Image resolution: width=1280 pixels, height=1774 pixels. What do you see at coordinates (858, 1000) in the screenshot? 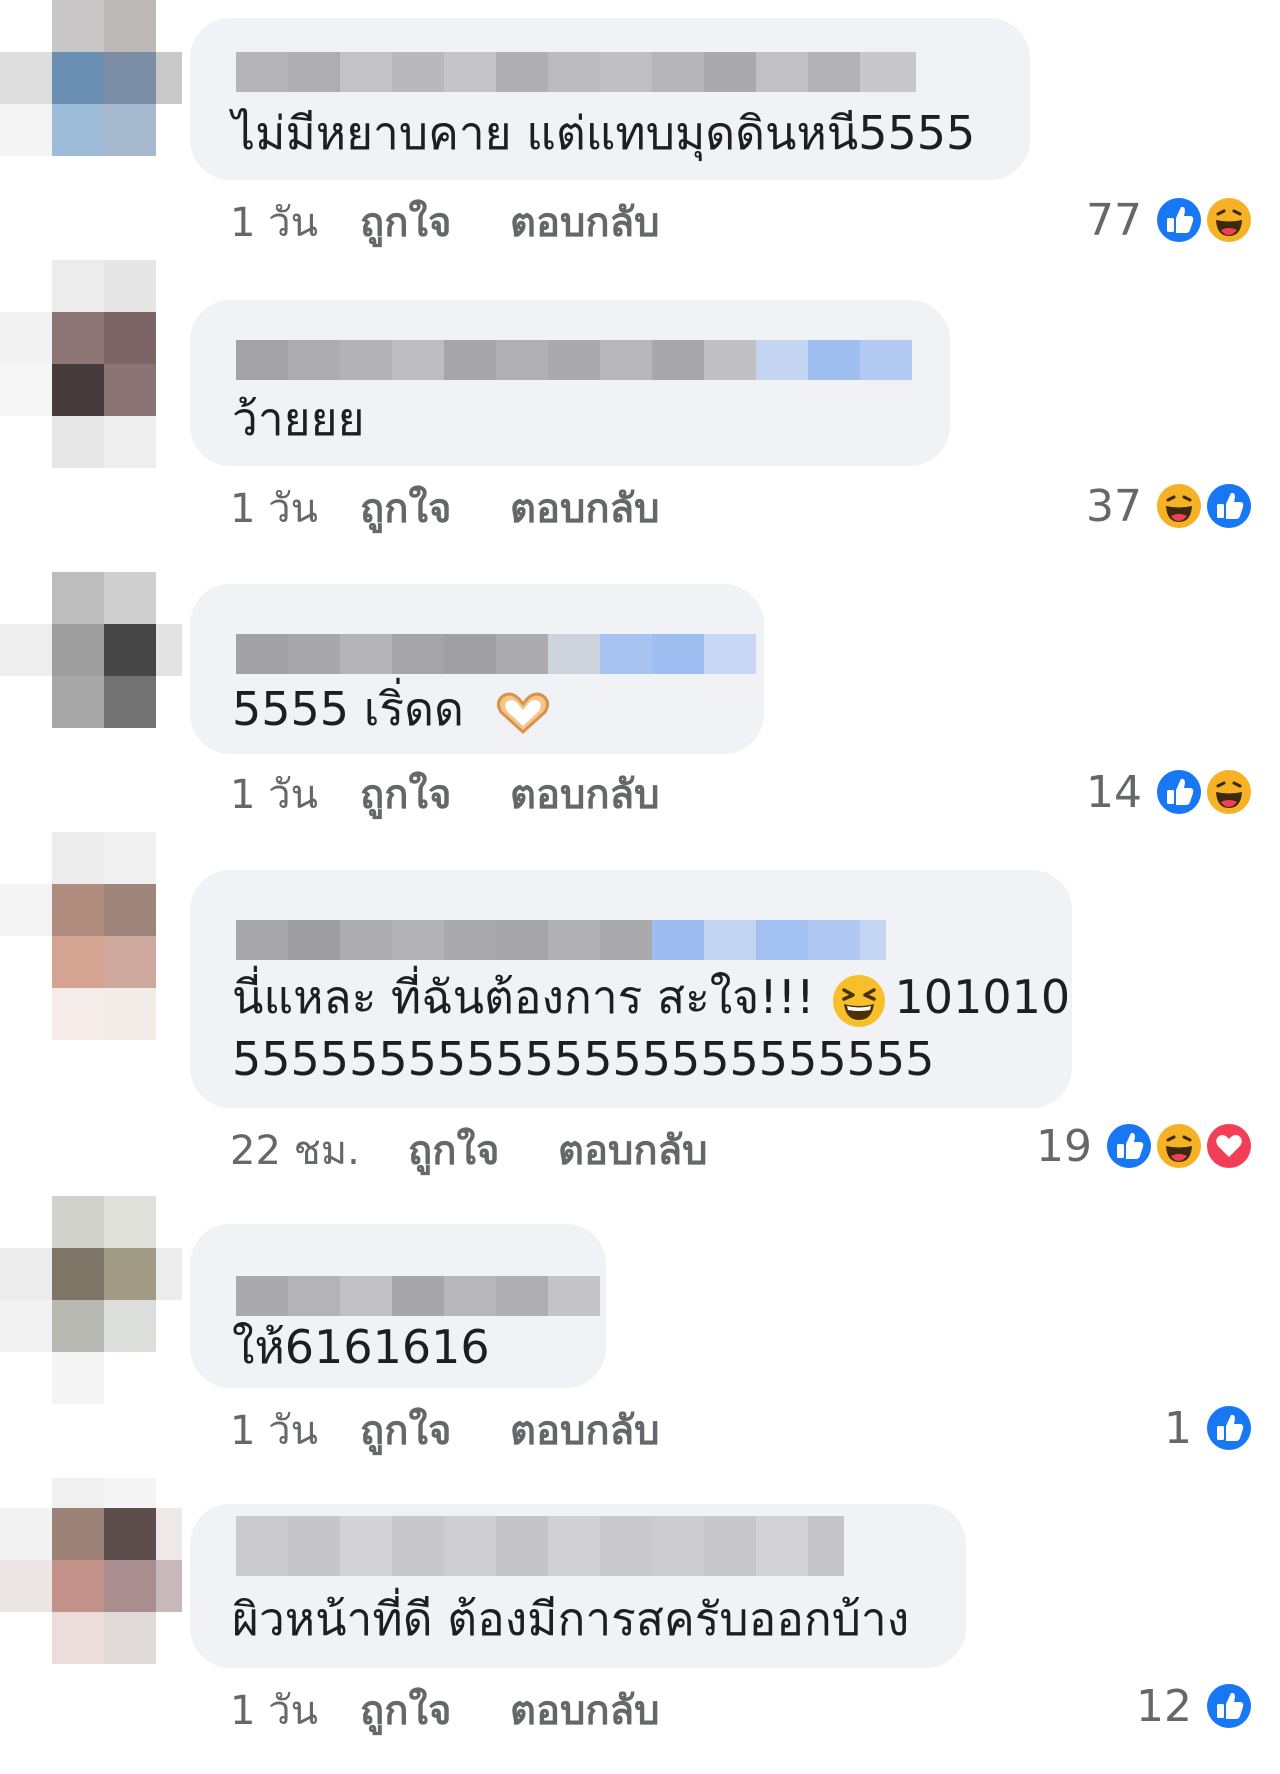
I see `laughing-emoji` at bounding box center [858, 1000].